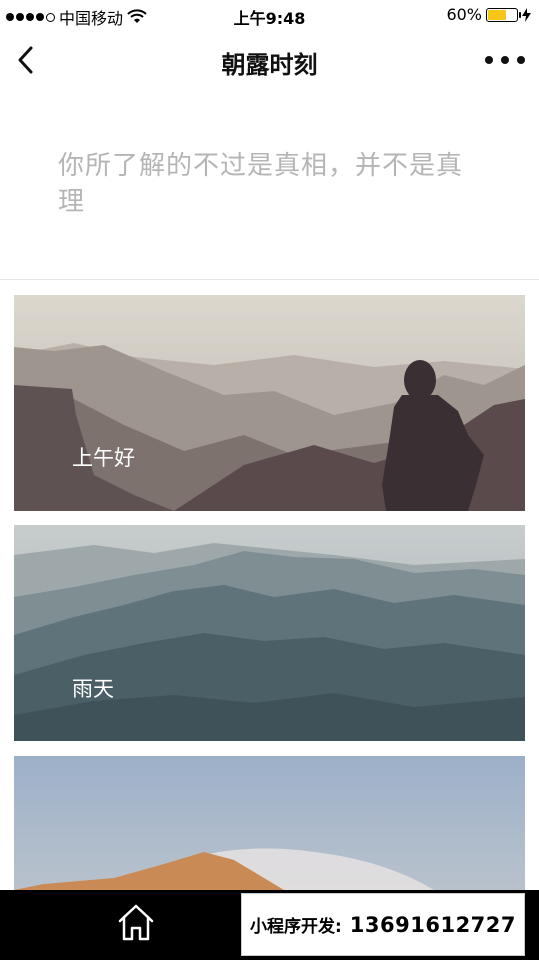 The width and height of the screenshot is (539, 960). What do you see at coordinates (93, 689) in the screenshot?
I see `card-label: 雨天` at bounding box center [93, 689].